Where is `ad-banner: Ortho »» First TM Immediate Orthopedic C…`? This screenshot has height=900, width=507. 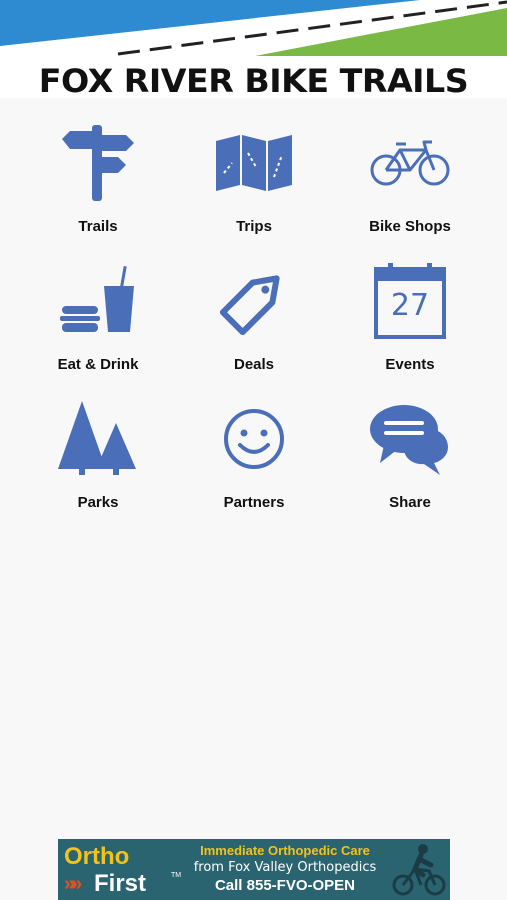
ad-banner: Ortho »» First TM Immediate Orthopedic C… is located at coordinates (254, 869).